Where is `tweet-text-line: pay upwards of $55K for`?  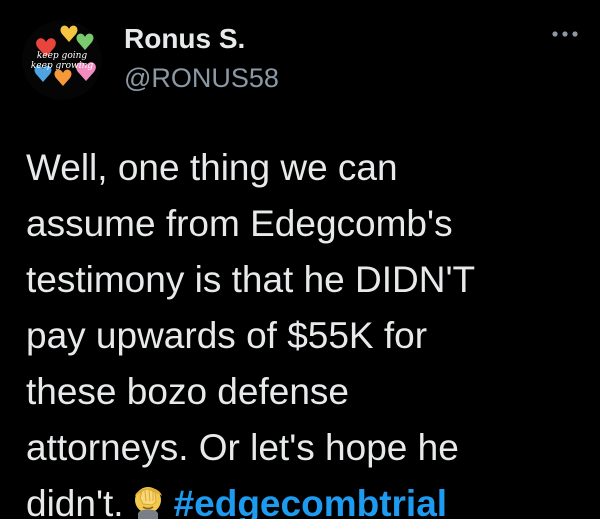
tweet-text-line: pay upwards of $55K for is located at coordinates (227, 335).